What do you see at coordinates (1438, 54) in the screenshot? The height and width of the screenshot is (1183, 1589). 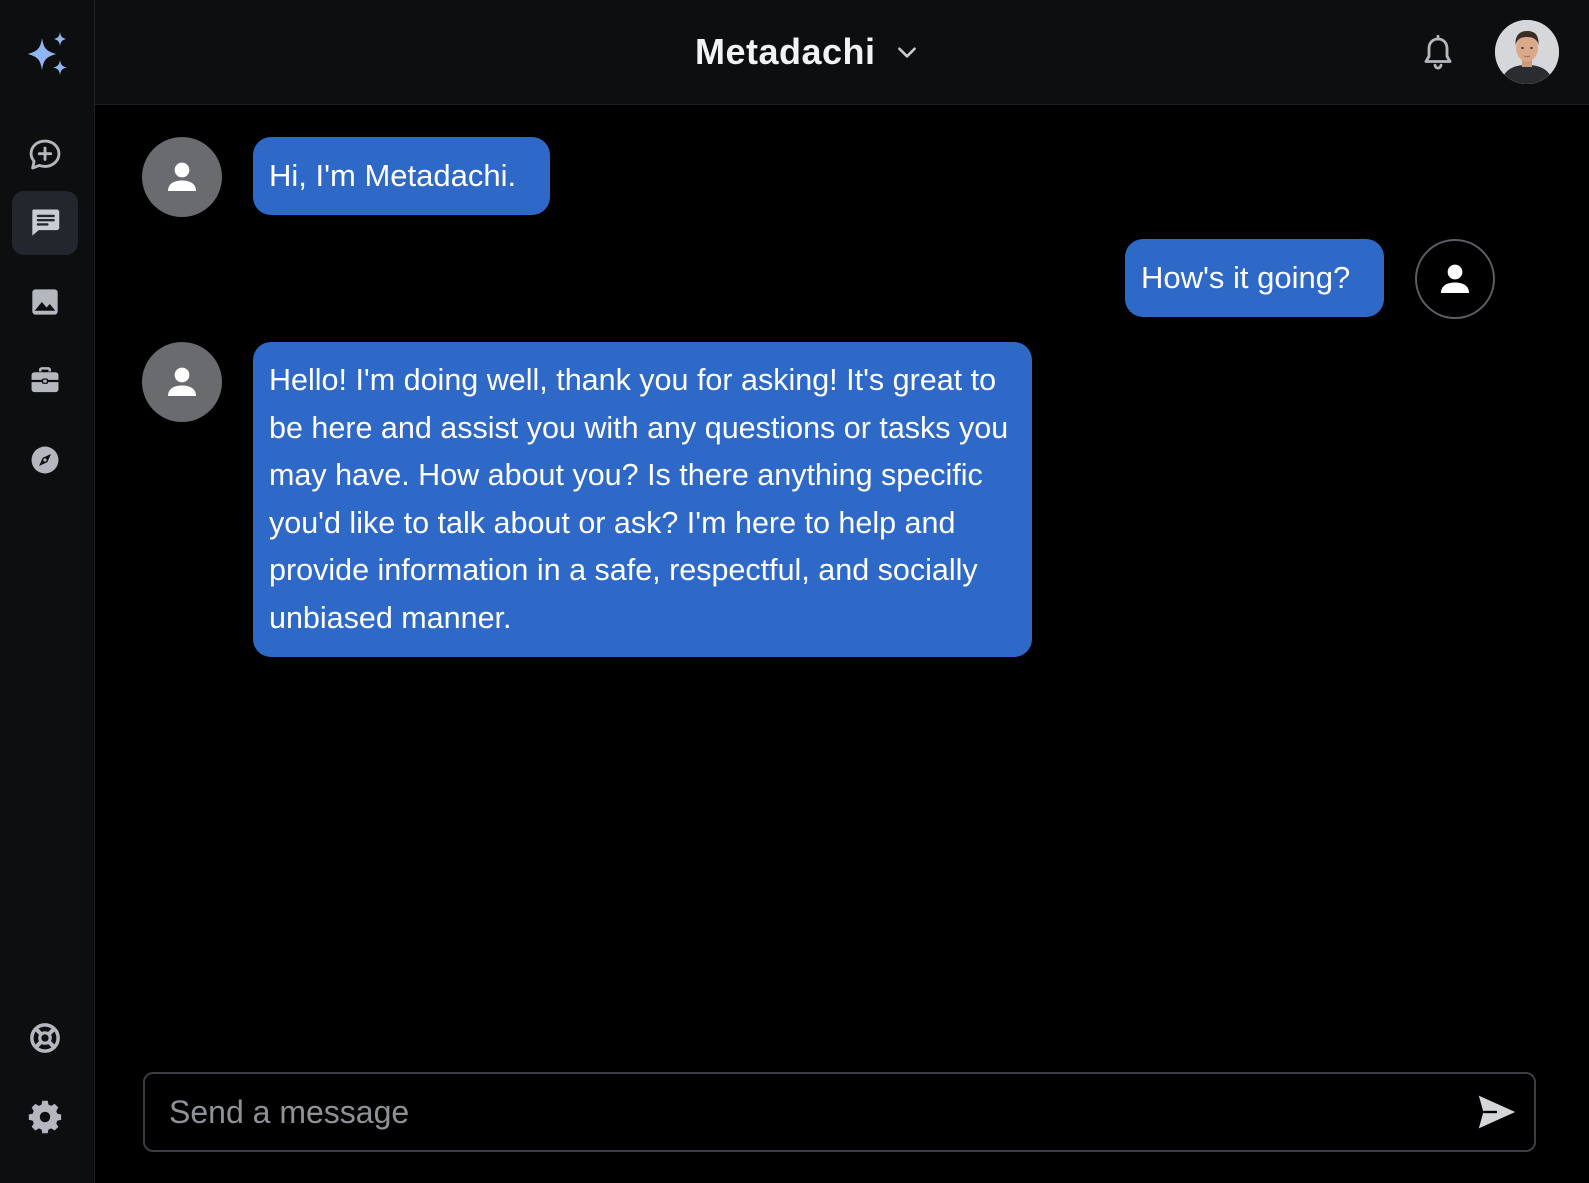 I see `bell-icon` at bounding box center [1438, 54].